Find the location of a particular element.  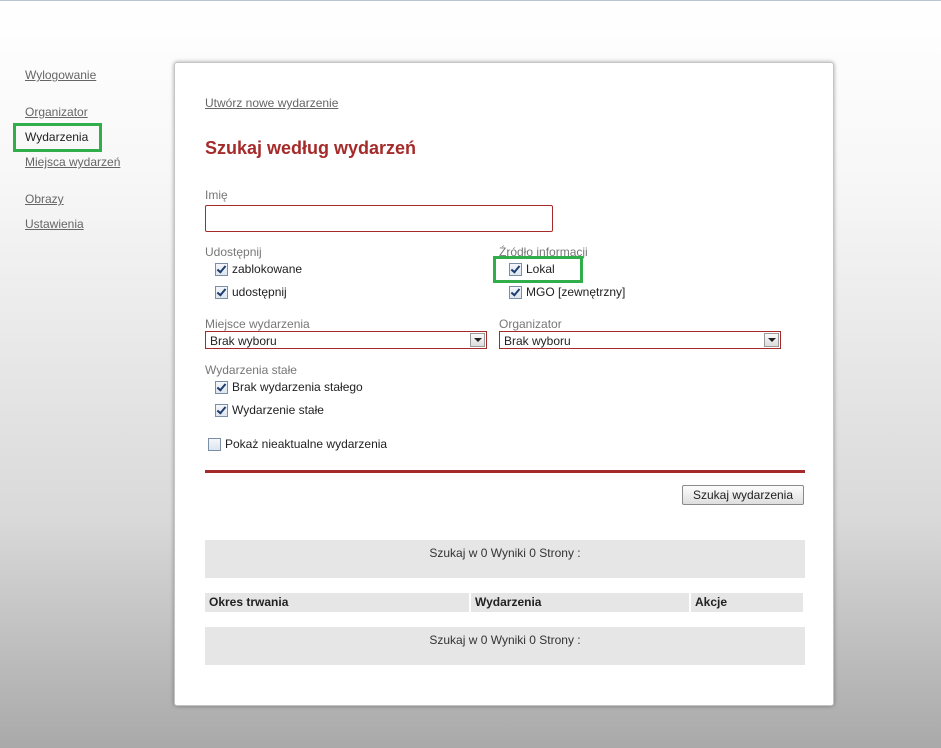

results-summary-top: Szukaj w 0 Wyniki 0 Strony : is located at coordinates (505, 559).